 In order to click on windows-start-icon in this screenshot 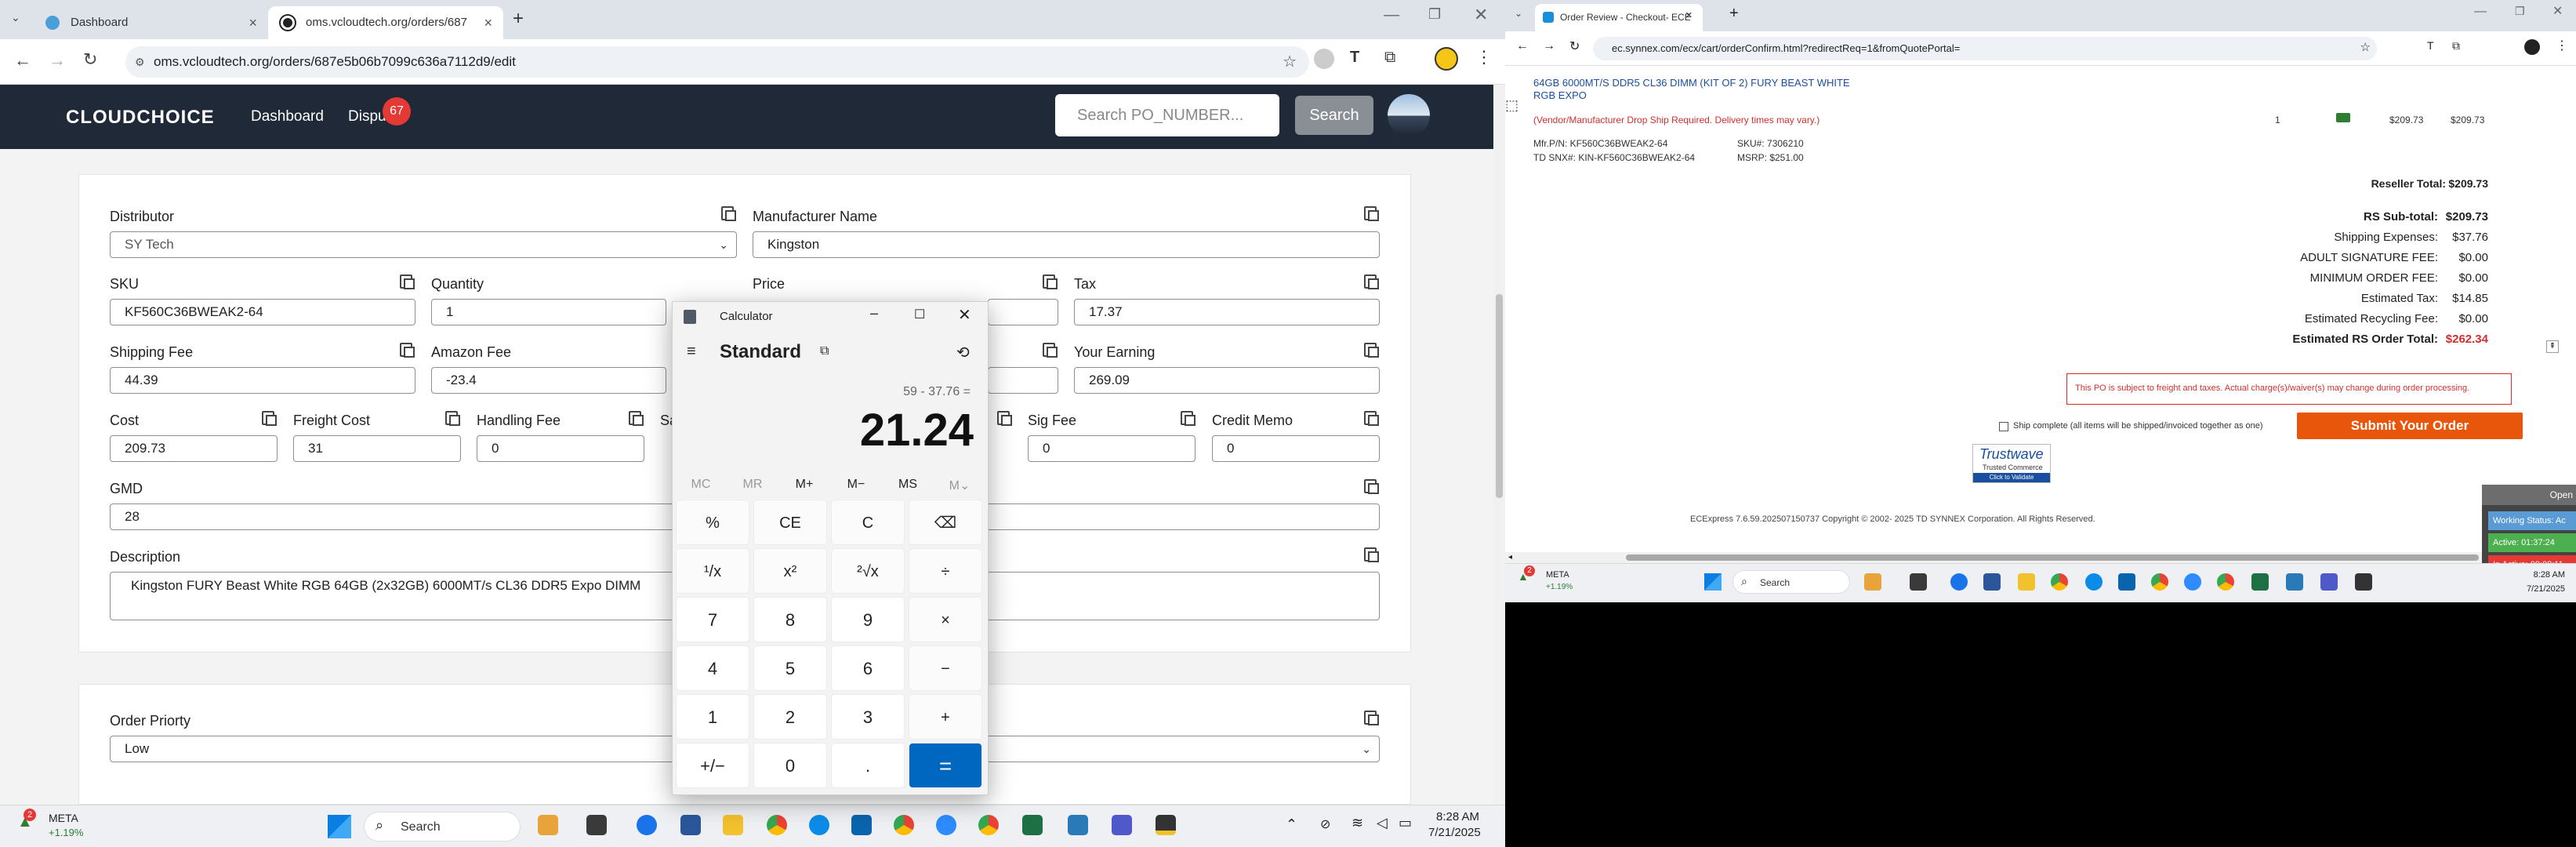, I will do `click(1713, 582)`.